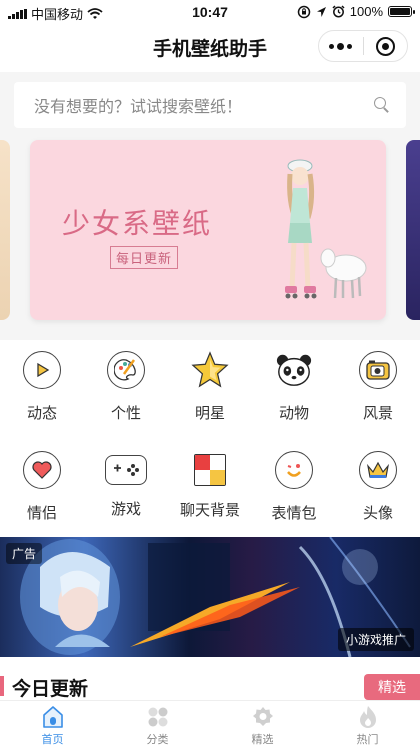  What do you see at coordinates (338, 11) in the screenshot?
I see `alarm-icon` at bounding box center [338, 11].